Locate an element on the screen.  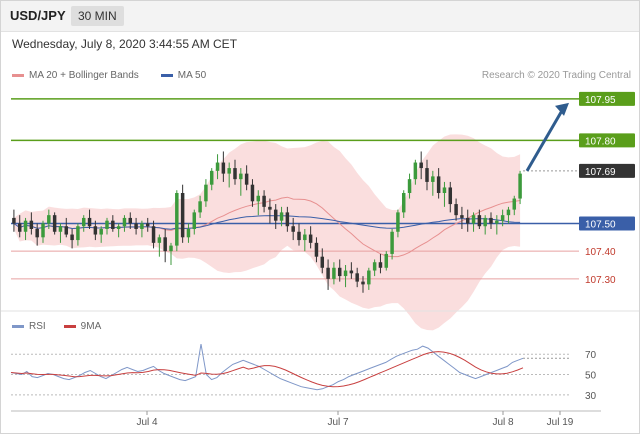
support-107-50-label: 107.50 is located at coordinates (600, 224).